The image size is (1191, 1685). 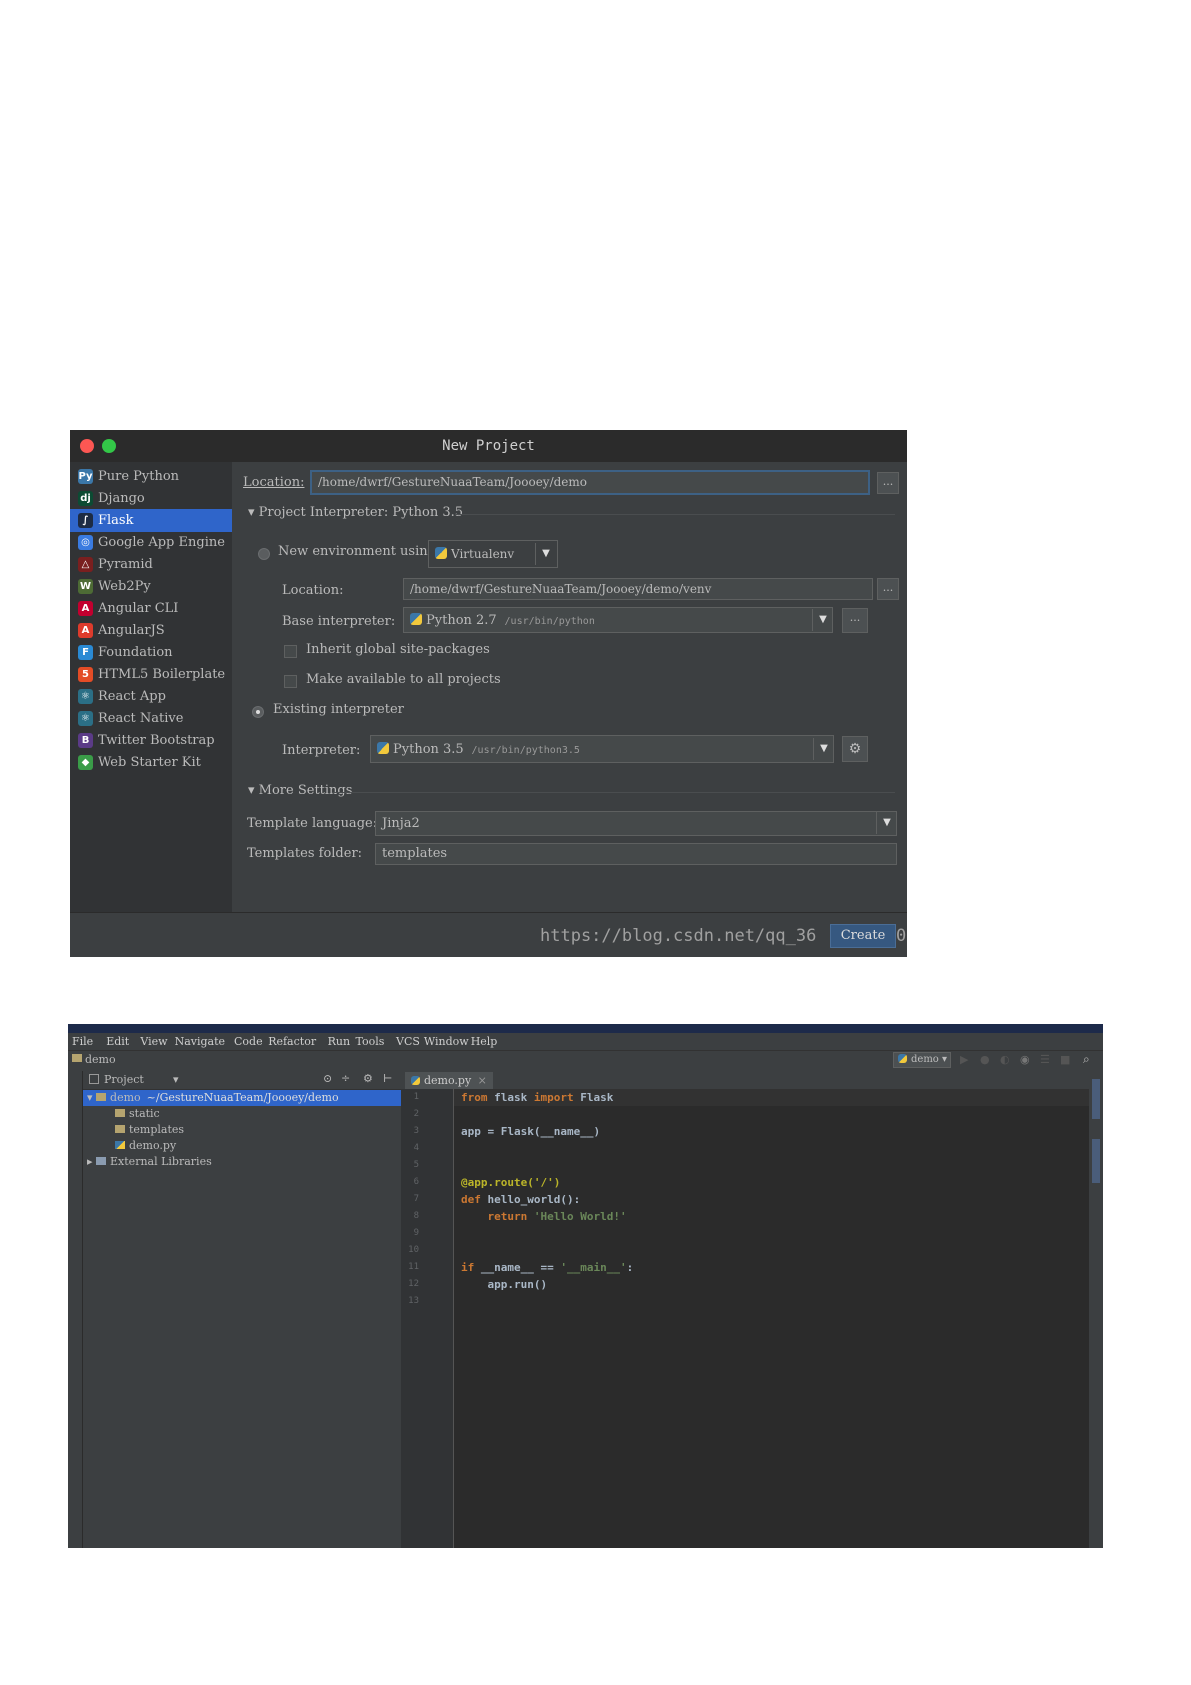 I want to click on code-token: def, so click(x=471, y=1199).